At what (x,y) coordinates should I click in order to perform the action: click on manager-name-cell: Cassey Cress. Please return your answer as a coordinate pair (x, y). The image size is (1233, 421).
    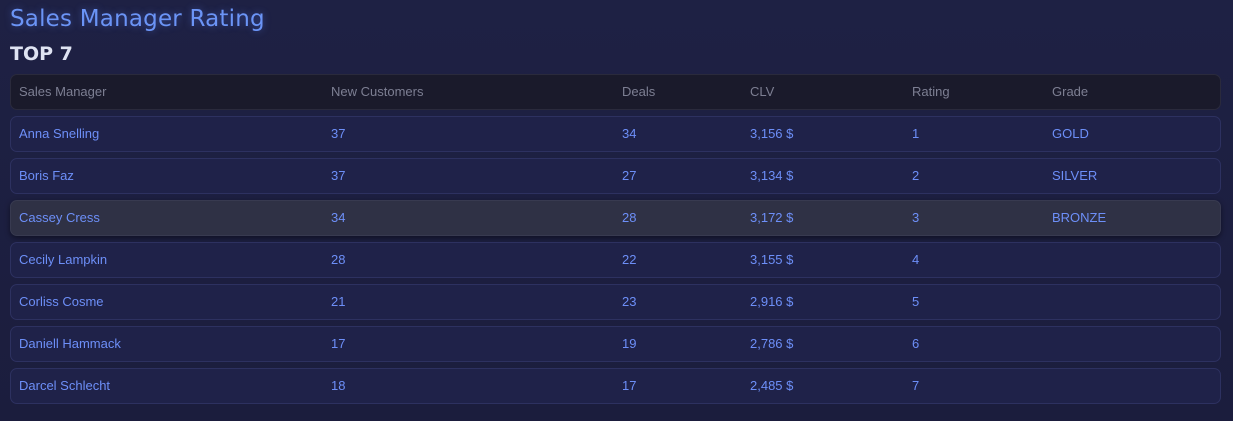
    Looking at the image, I should click on (59, 217).